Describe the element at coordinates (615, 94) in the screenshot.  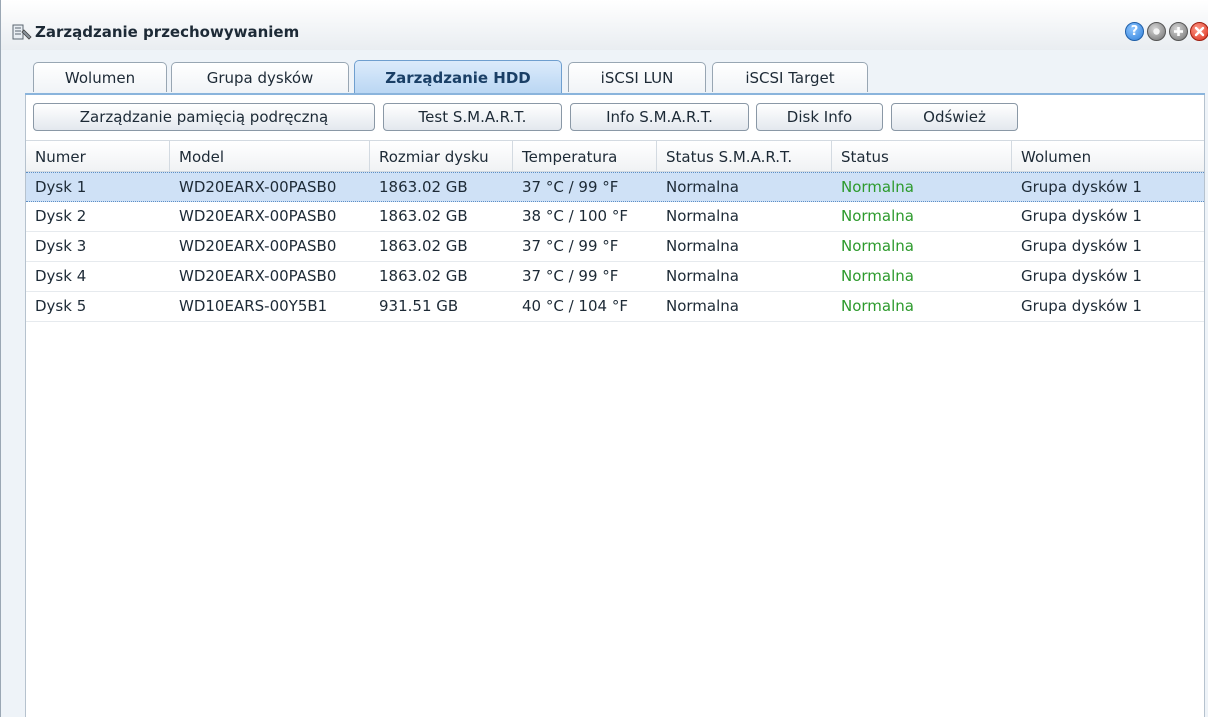
I see `tab-strip-divider` at that location.